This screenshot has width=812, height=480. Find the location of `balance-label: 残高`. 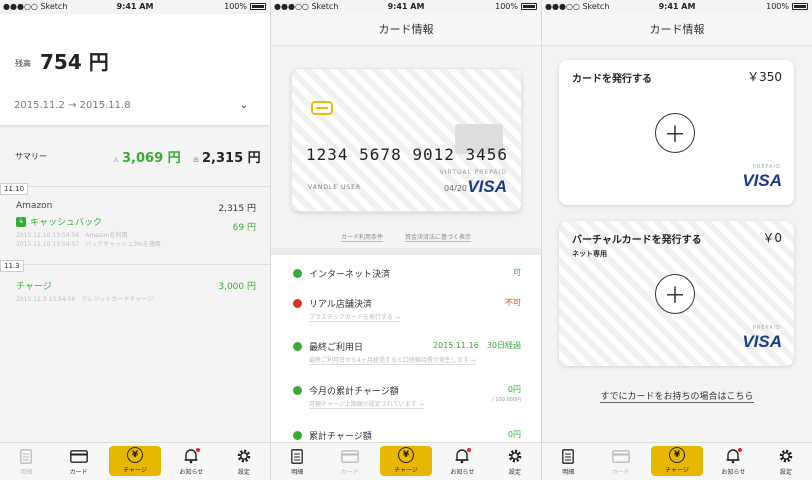

balance-label: 残高 is located at coordinates (23, 63).